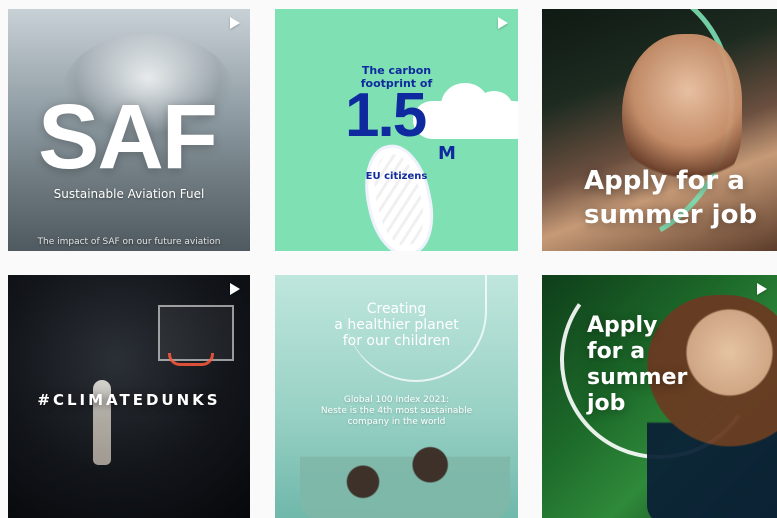 This screenshot has width=777, height=518. I want to click on climatedunks-headline: #CLIMATEDUNKS, so click(129, 400).